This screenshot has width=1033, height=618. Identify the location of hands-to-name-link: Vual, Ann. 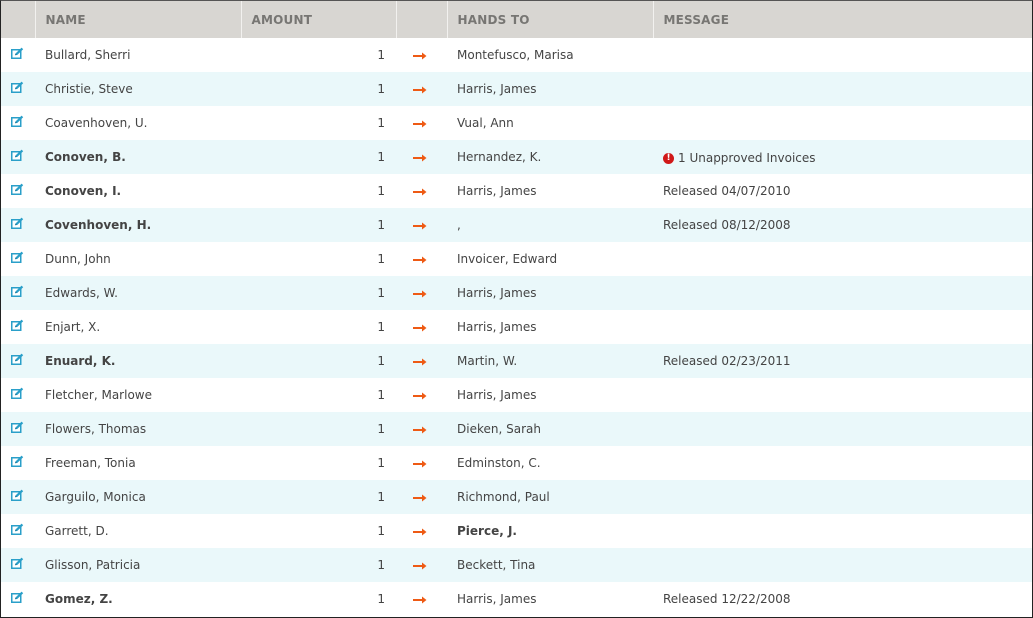
(485, 123).